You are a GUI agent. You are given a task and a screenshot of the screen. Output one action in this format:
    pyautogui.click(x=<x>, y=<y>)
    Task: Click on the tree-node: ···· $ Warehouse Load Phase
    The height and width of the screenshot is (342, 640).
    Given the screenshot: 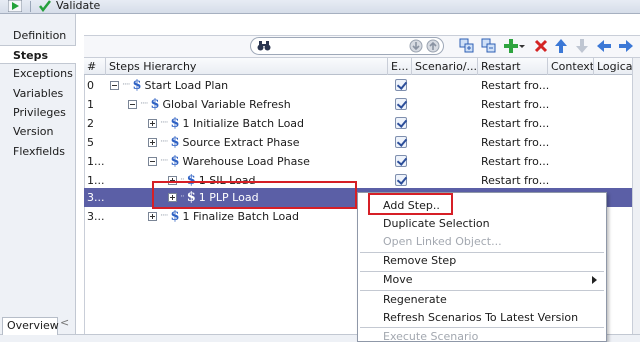 What is the action you would take?
    pyautogui.click(x=229, y=161)
    